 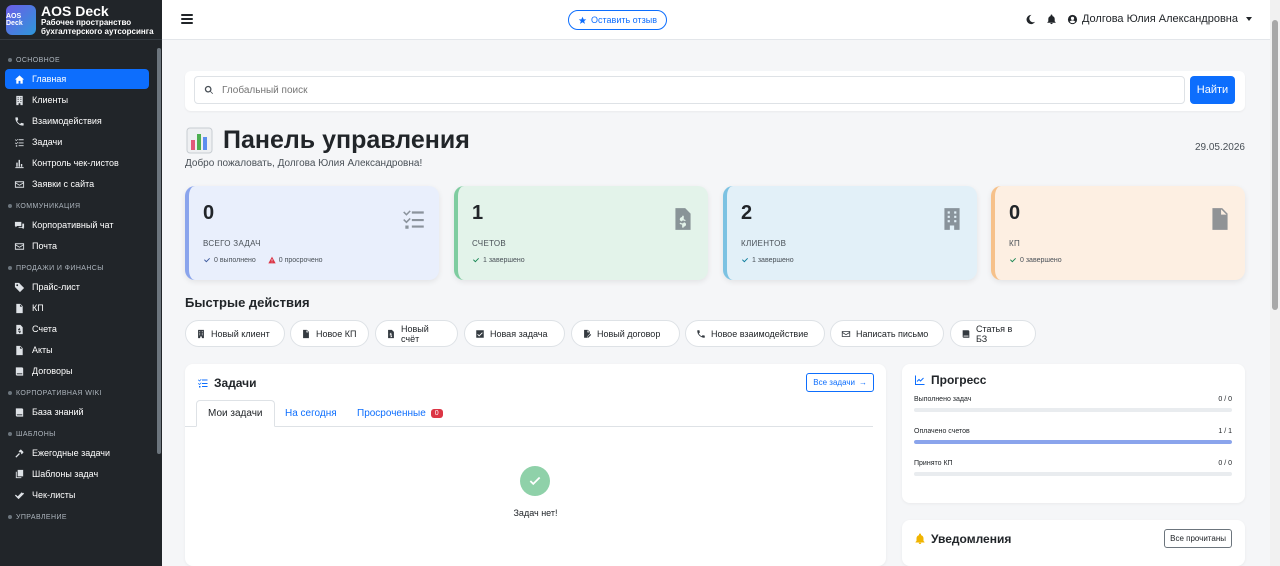 I want to click on hammer-icon, so click(x=19, y=453).